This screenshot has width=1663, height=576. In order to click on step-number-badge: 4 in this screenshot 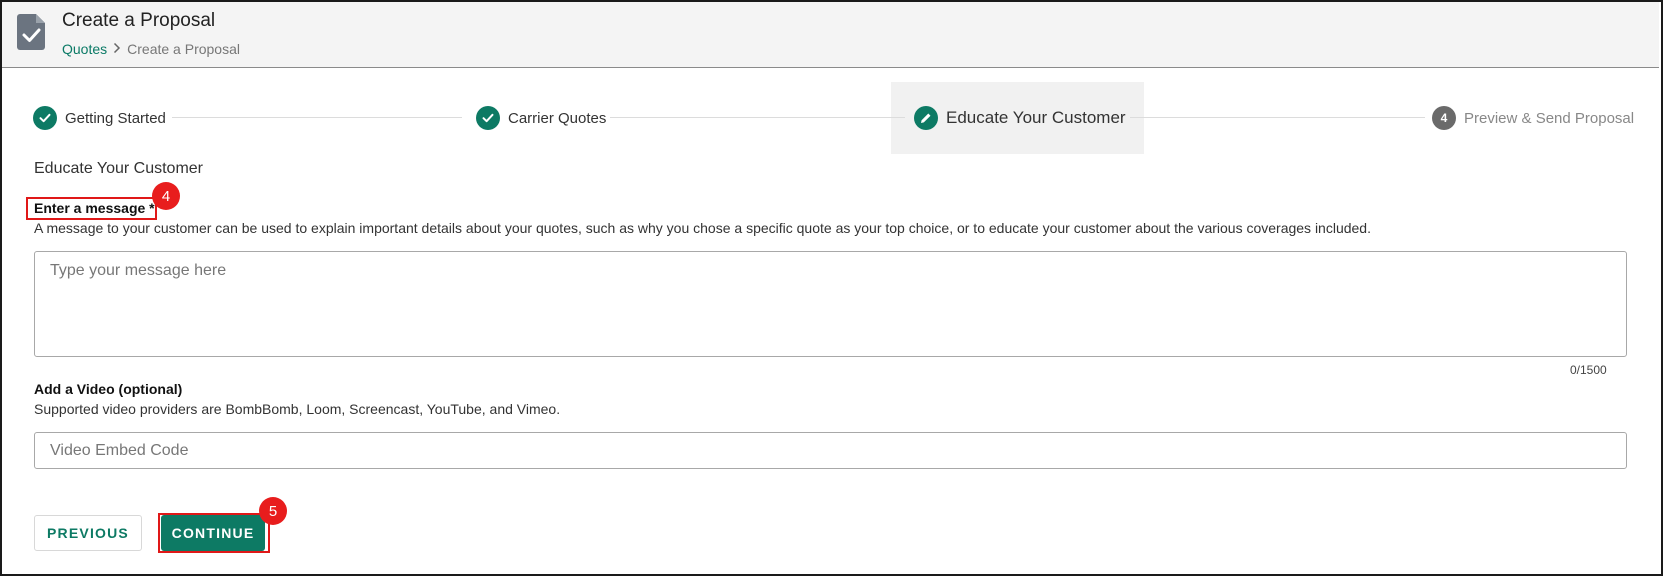, I will do `click(1444, 118)`.